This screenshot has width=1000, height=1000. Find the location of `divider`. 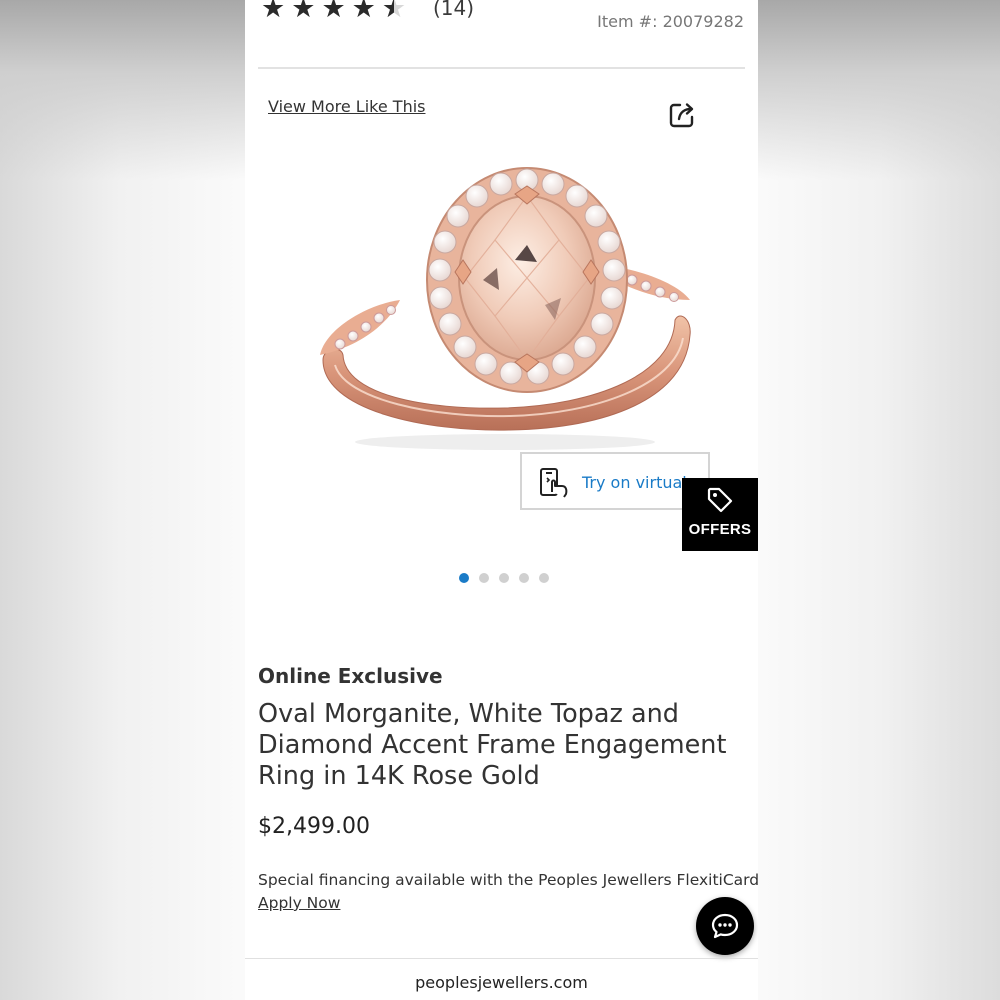

divider is located at coordinates (501, 68).